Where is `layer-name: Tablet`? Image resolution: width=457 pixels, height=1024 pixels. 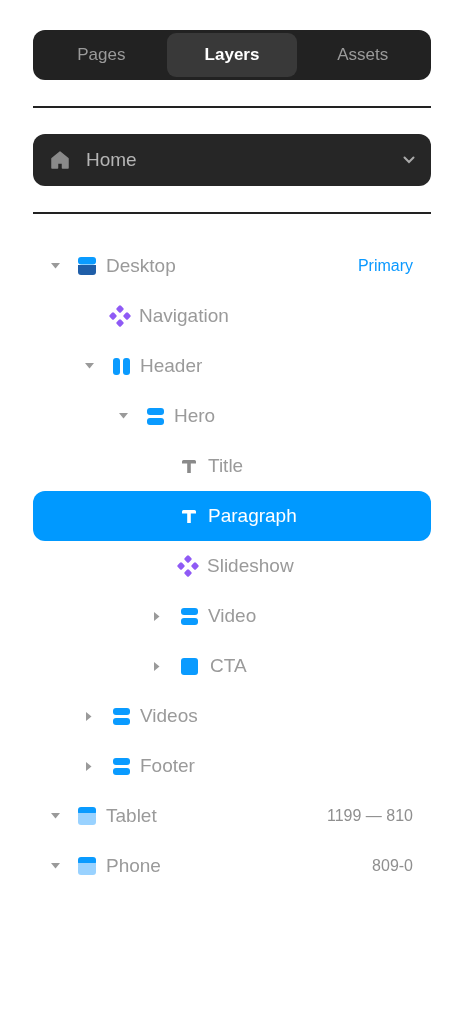 layer-name: Tablet is located at coordinates (132, 816).